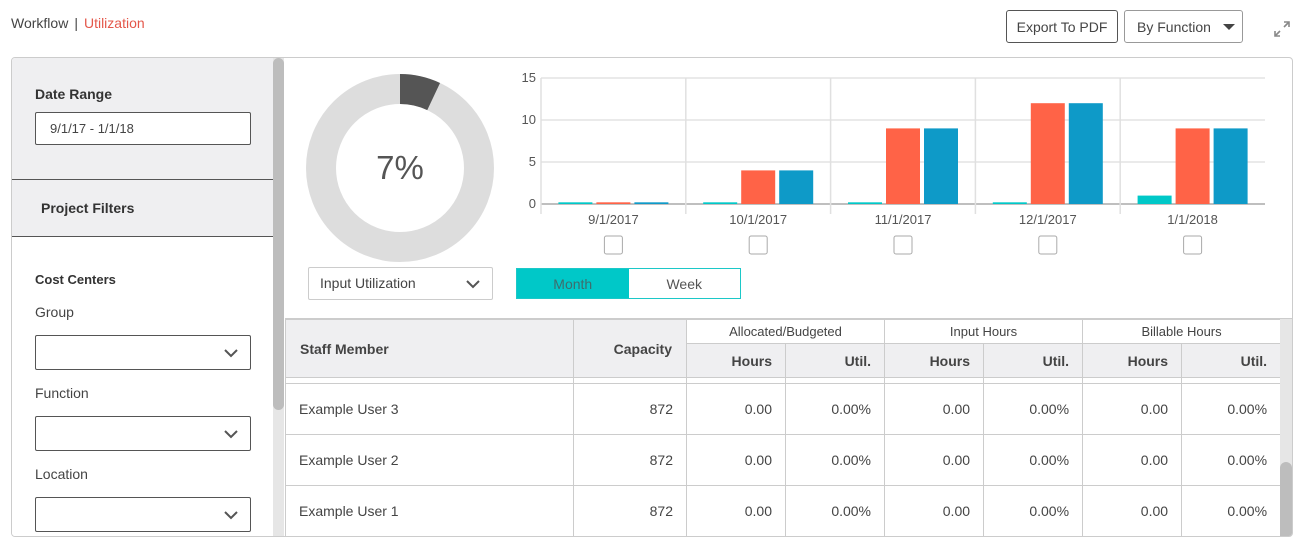  Describe the element at coordinates (1174, 26) in the screenshot. I see `group-by-label: By Function` at that location.